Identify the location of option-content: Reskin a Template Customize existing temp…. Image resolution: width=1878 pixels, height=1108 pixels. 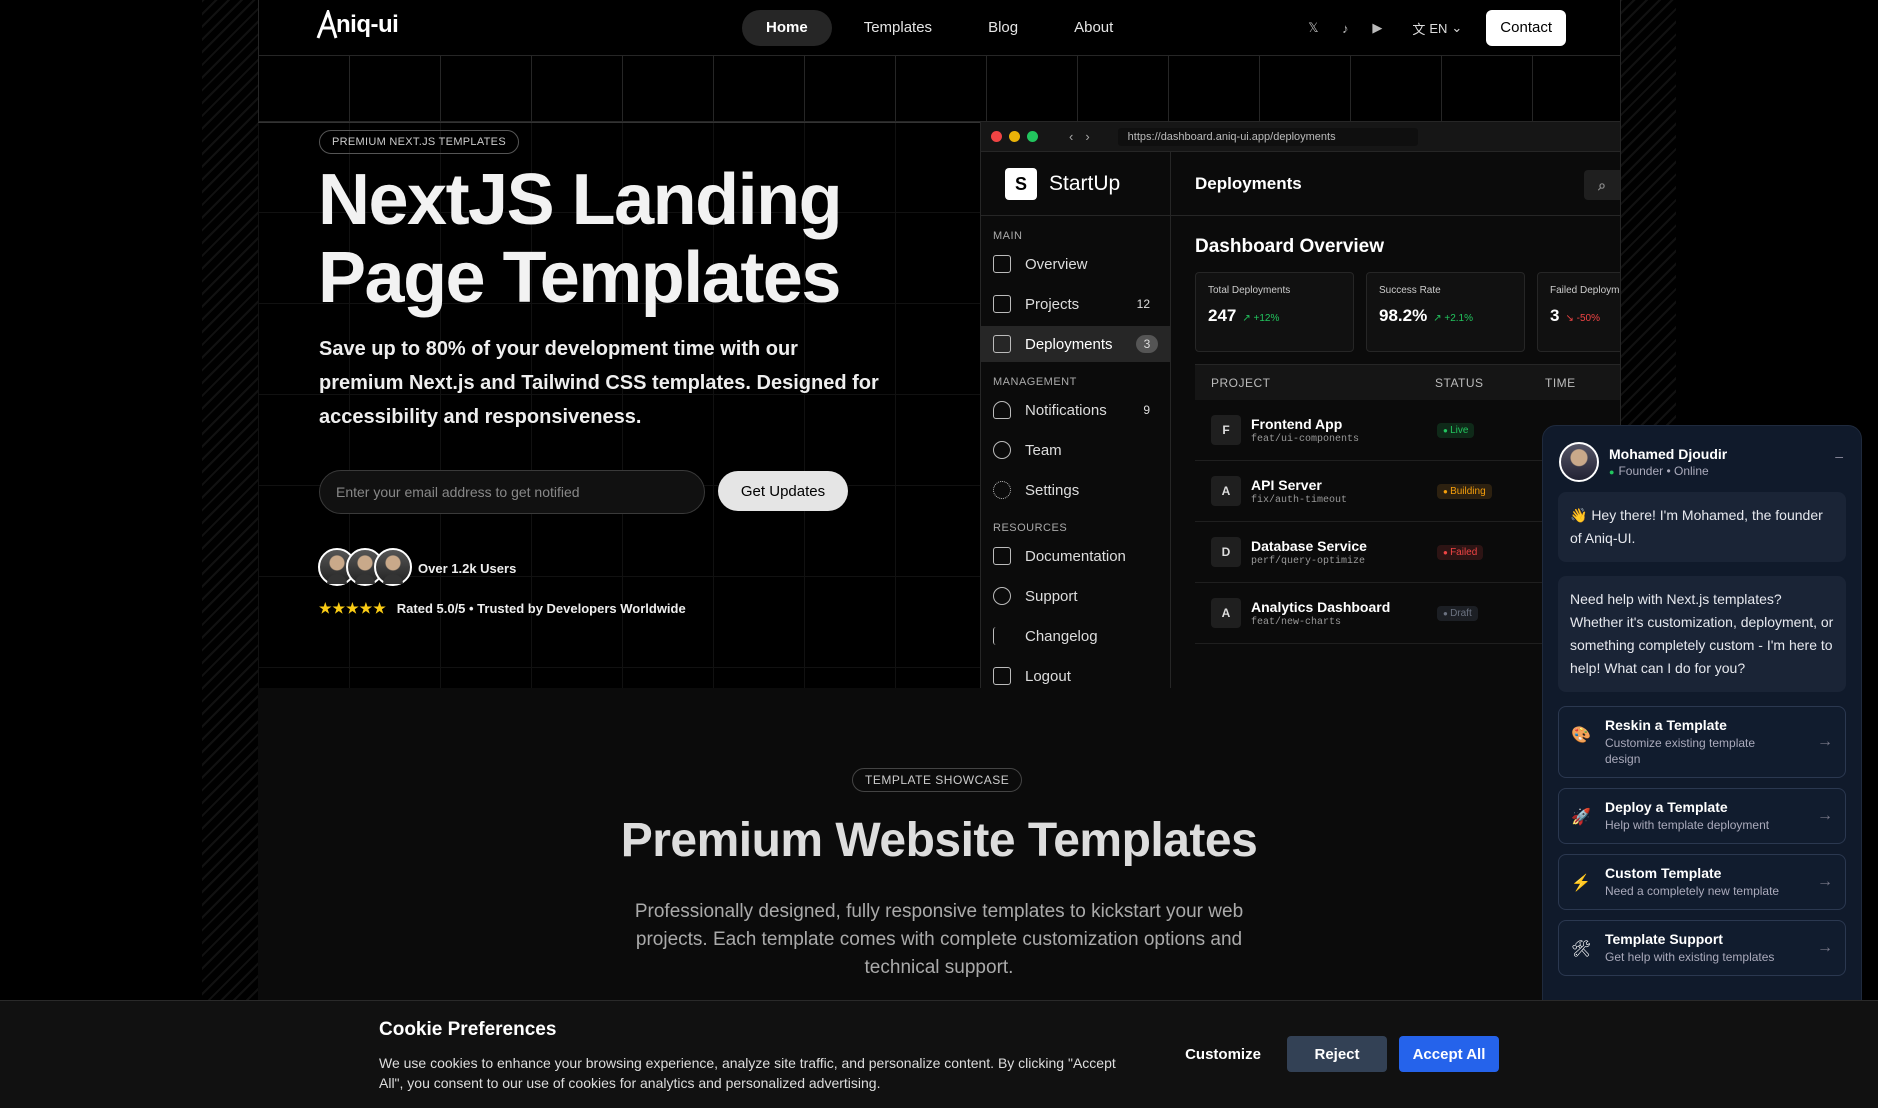
(1685, 742).